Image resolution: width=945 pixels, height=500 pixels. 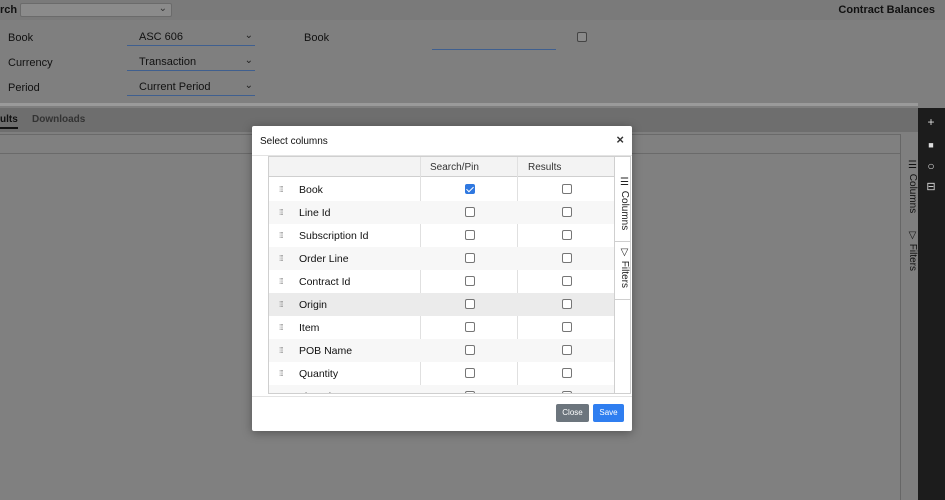 I want to click on modal-tab-columns: ☰ Columns, so click(x=622, y=203).